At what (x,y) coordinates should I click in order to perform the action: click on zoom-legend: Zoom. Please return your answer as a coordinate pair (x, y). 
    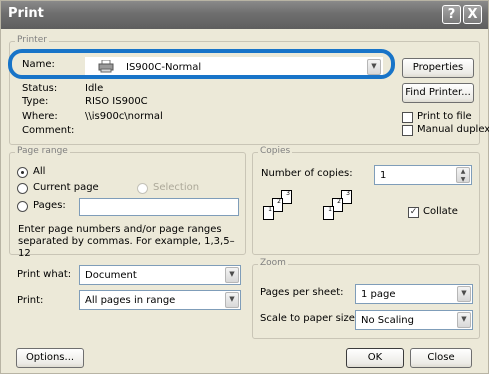
    Looking at the image, I should click on (273, 263).